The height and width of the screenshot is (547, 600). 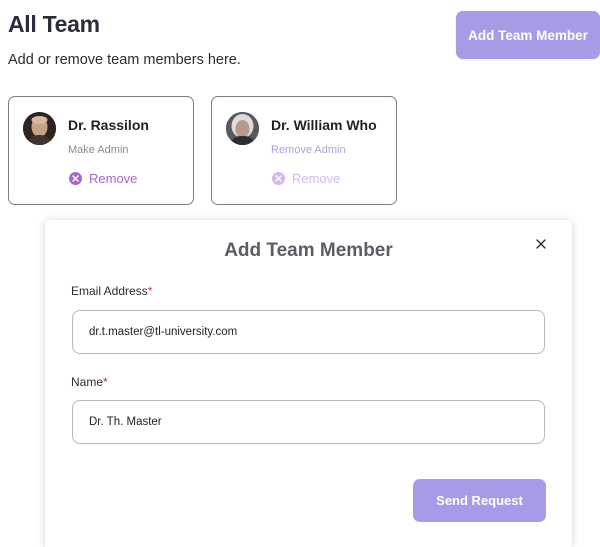 What do you see at coordinates (54, 24) in the screenshot?
I see `page-title: All Team` at bounding box center [54, 24].